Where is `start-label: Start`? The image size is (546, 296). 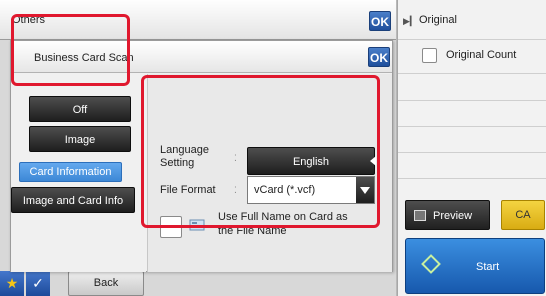 start-label: Start is located at coordinates (488, 267).